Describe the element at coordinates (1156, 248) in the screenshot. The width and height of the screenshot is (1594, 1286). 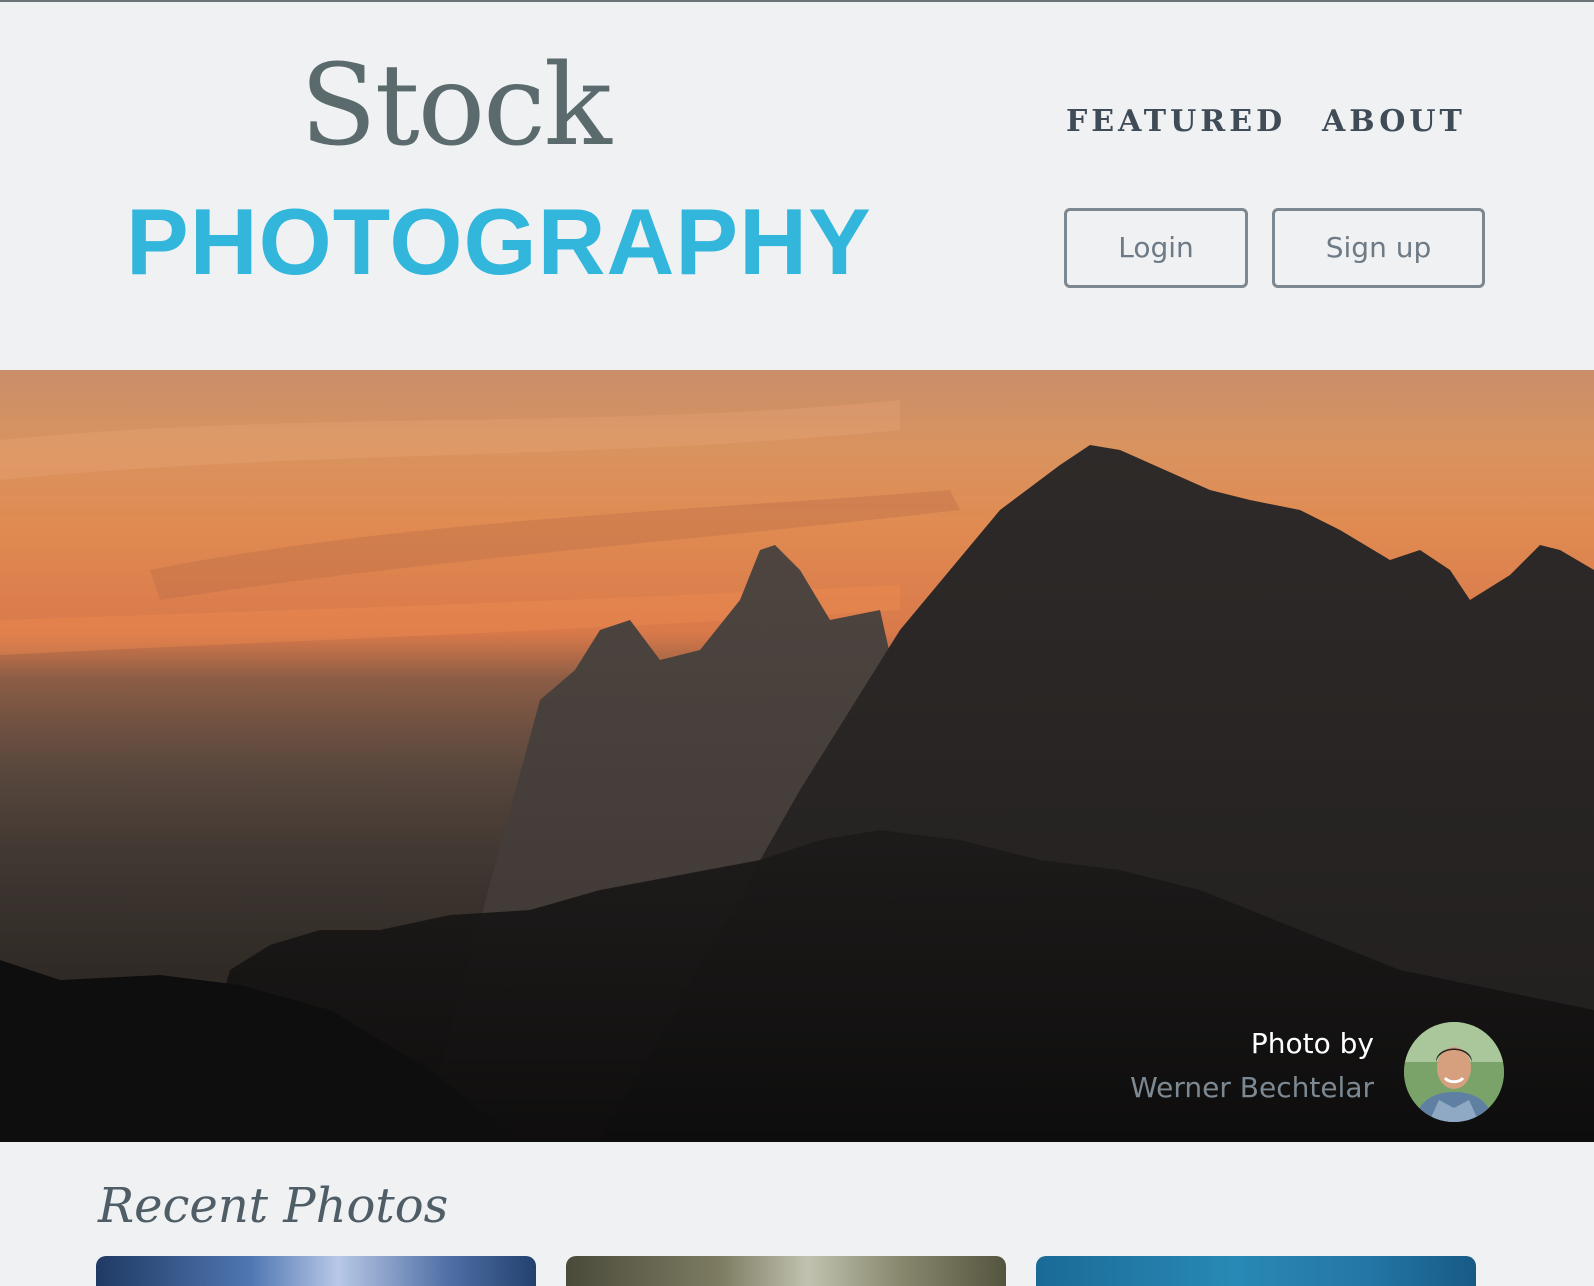
I see `login-button: Login` at that location.